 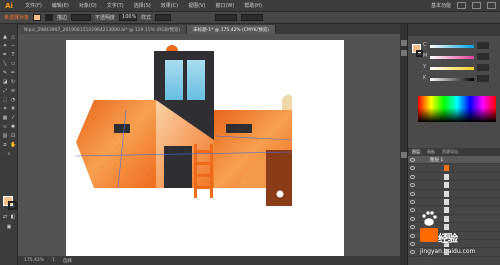 I want to click on menu-edit: 编辑(E), so click(x=60, y=5).